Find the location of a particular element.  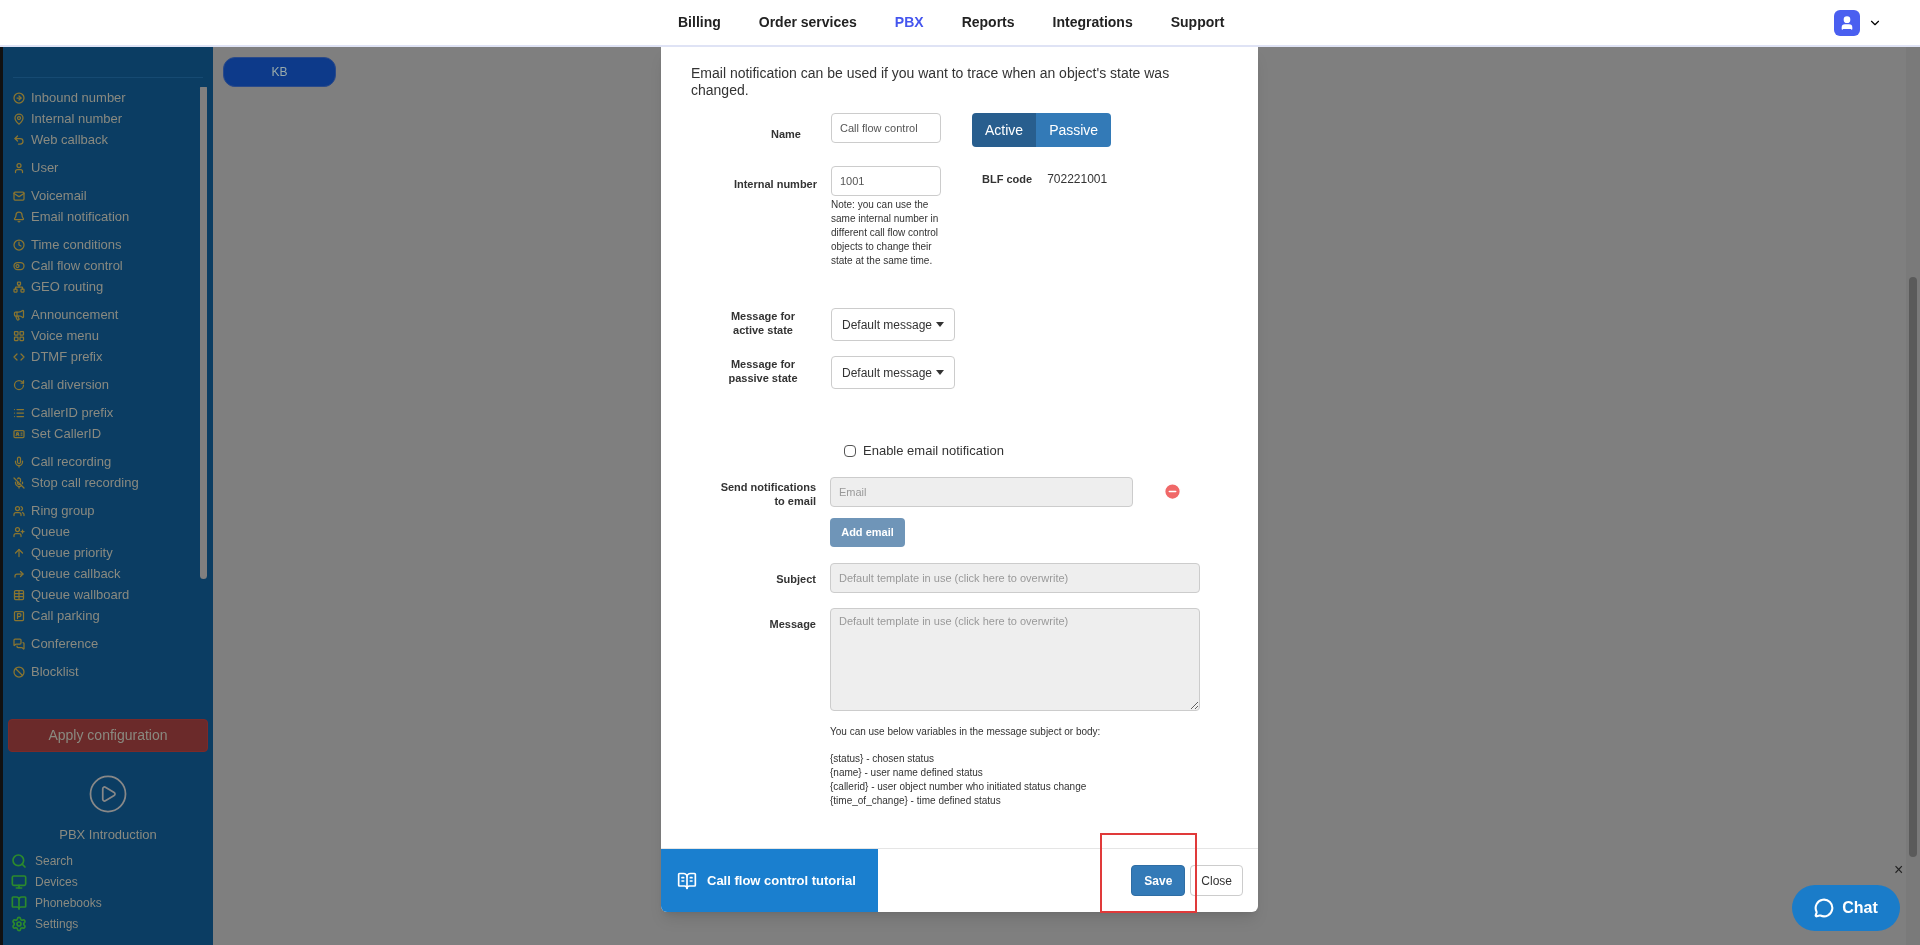

sidebar-item: Email notification is located at coordinates (106, 216).